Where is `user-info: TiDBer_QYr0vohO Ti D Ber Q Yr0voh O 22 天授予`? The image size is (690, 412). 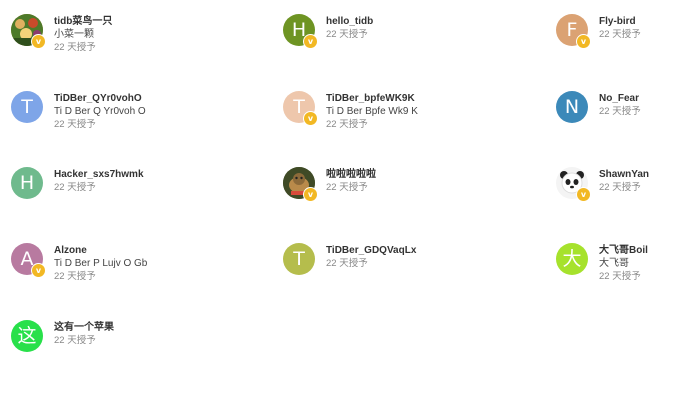
user-info: TiDBer_QYr0vohO Ti D Ber Q Yr0voh O 22 天授予 is located at coordinates (100, 111).